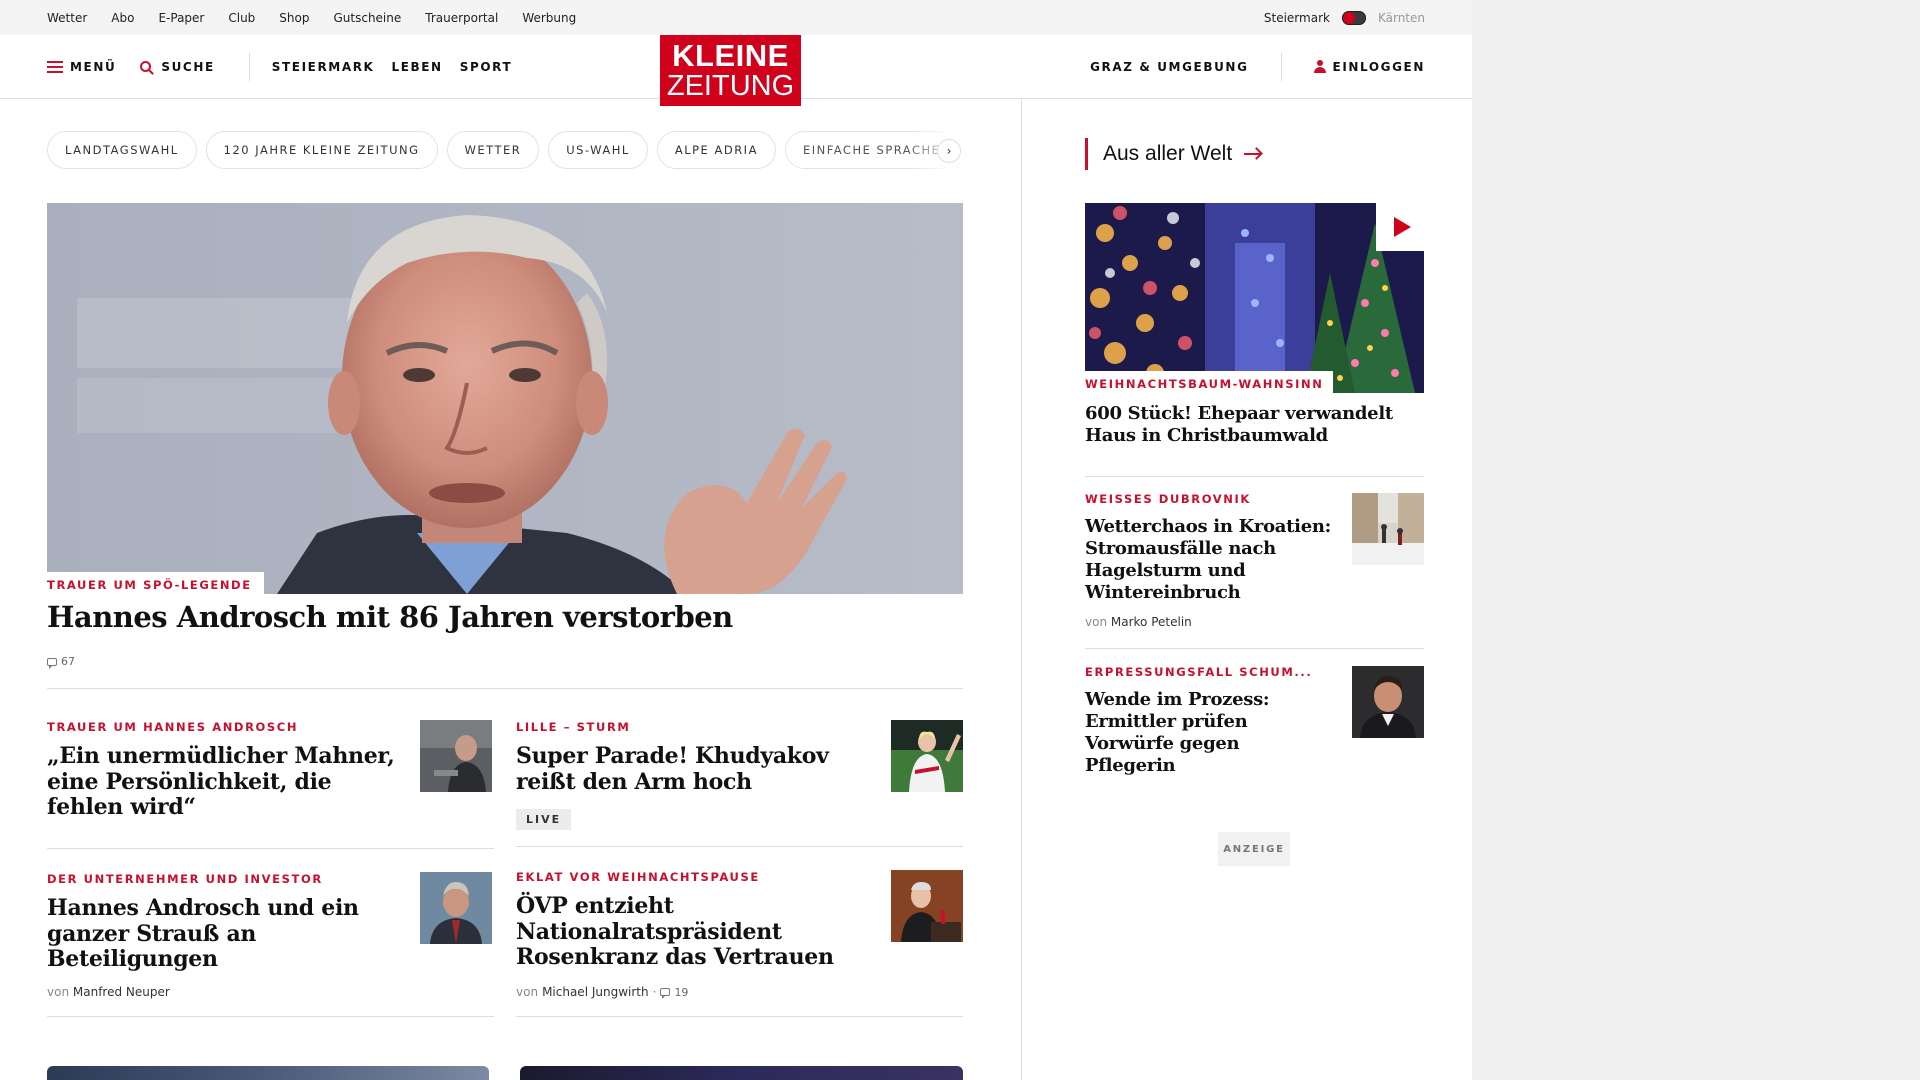  What do you see at coordinates (367, 18) in the screenshot?
I see `utility-link-gutscheine: Gutscheine` at bounding box center [367, 18].